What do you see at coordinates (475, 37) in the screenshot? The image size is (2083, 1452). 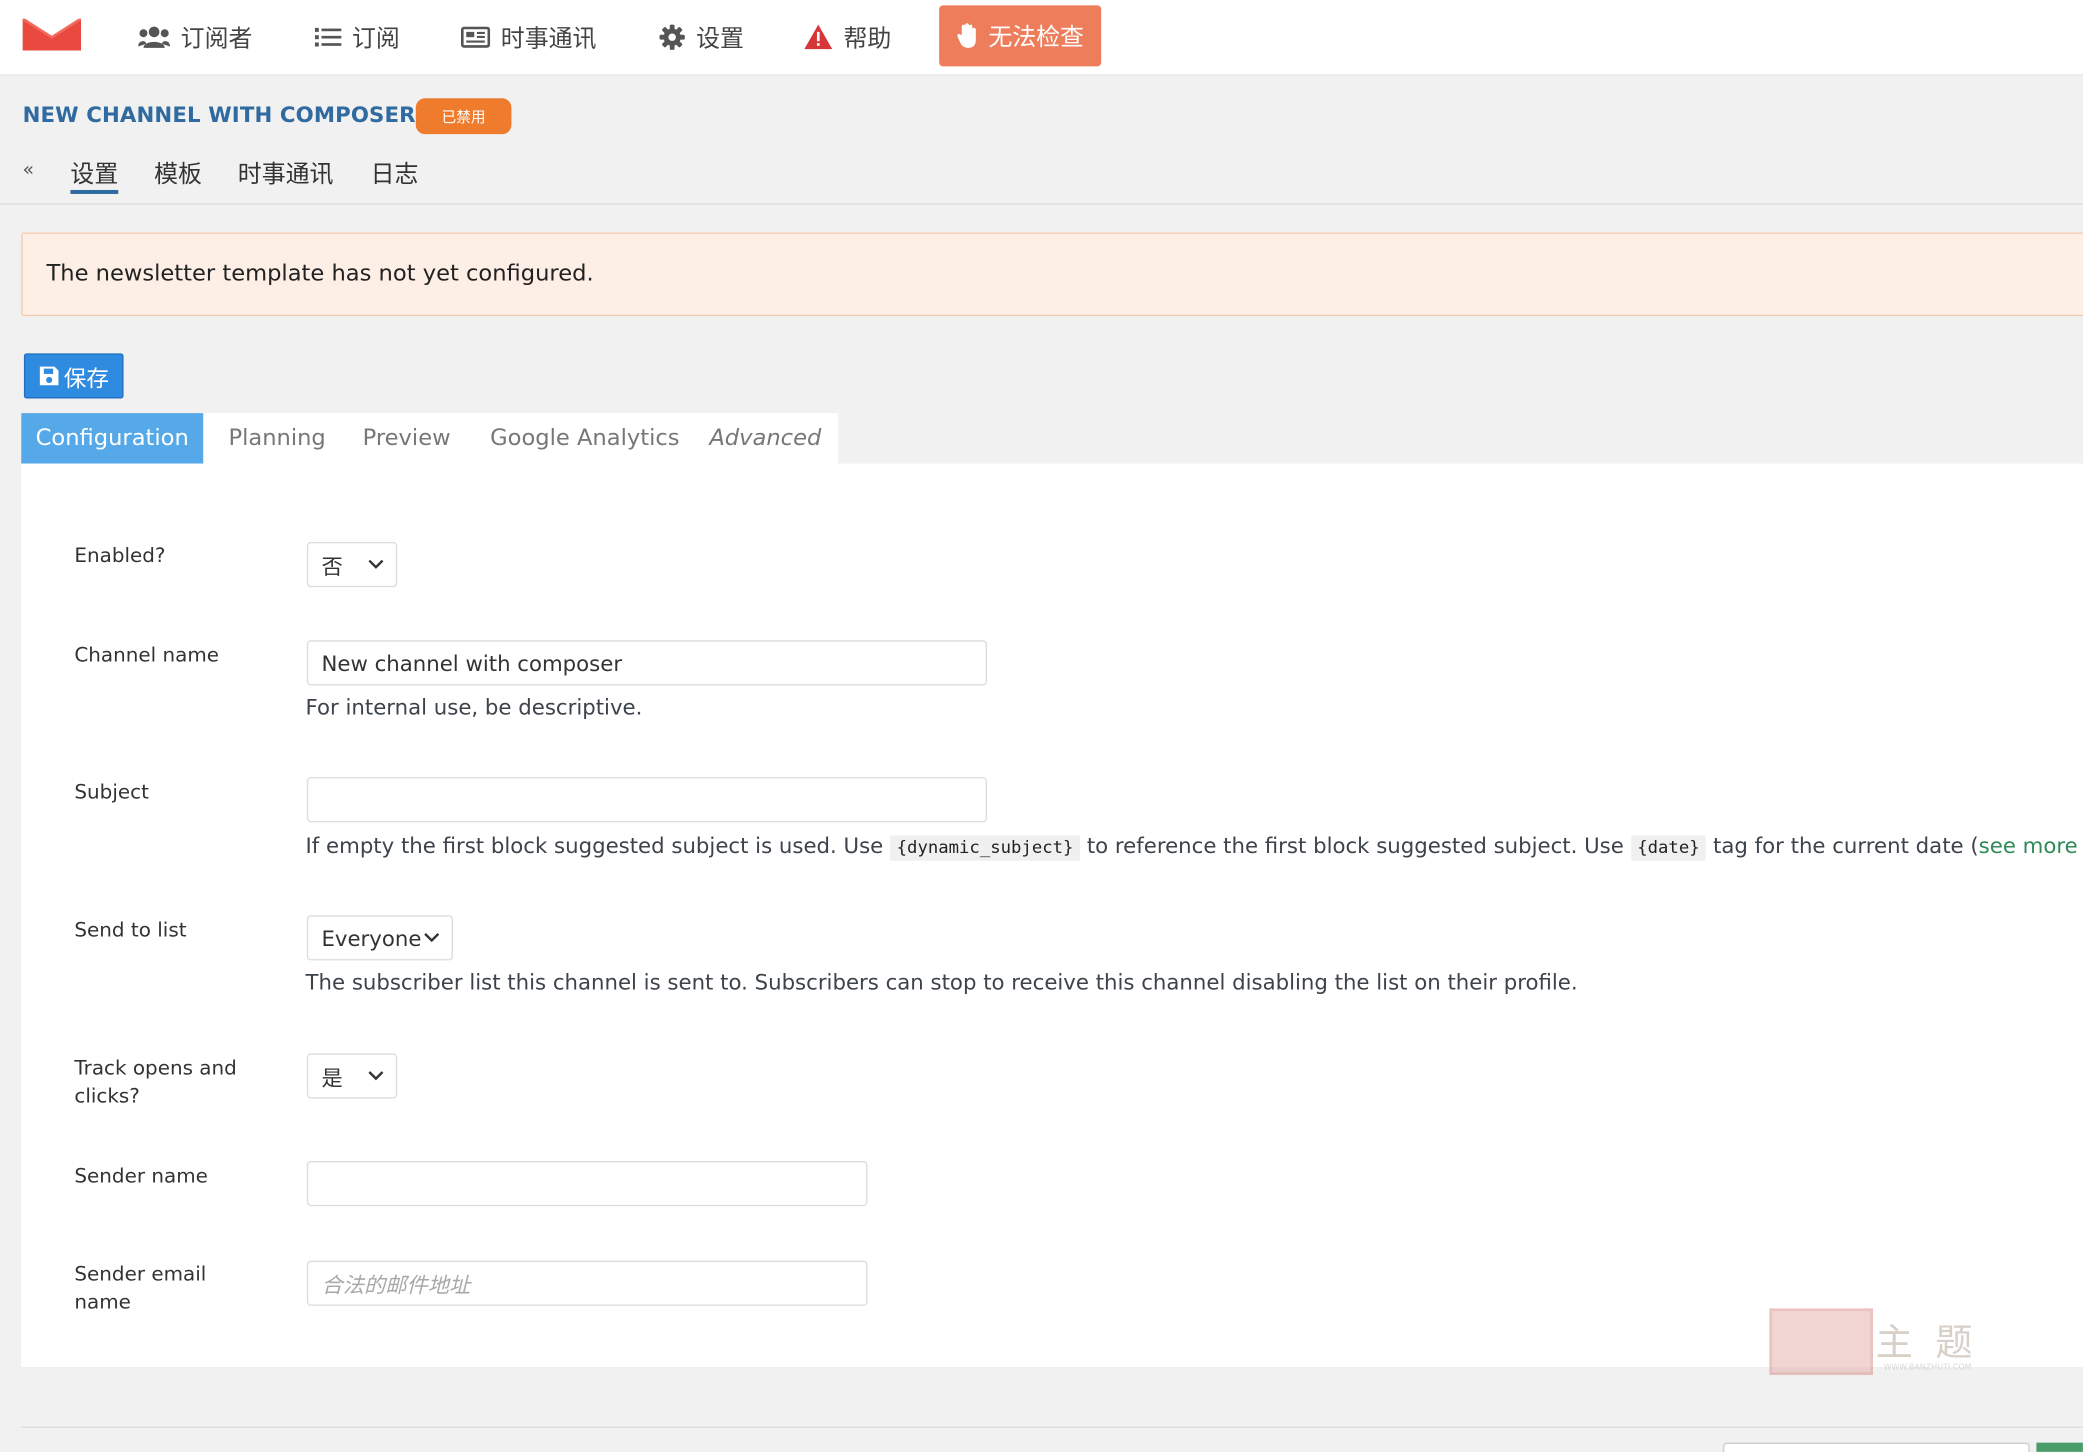 I see `newspaper-icon` at bounding box center [475, 37].